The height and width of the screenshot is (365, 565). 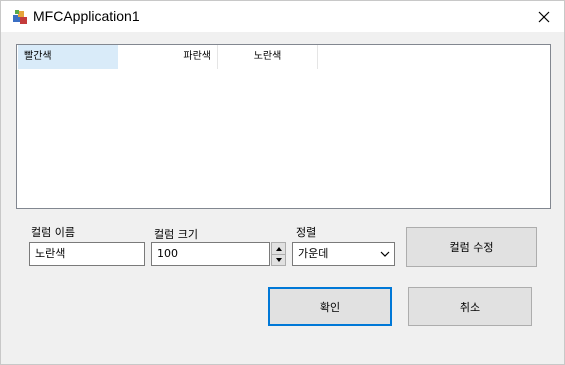 I want to click on column-name-field: 노란색, so click(x=87, y=254).